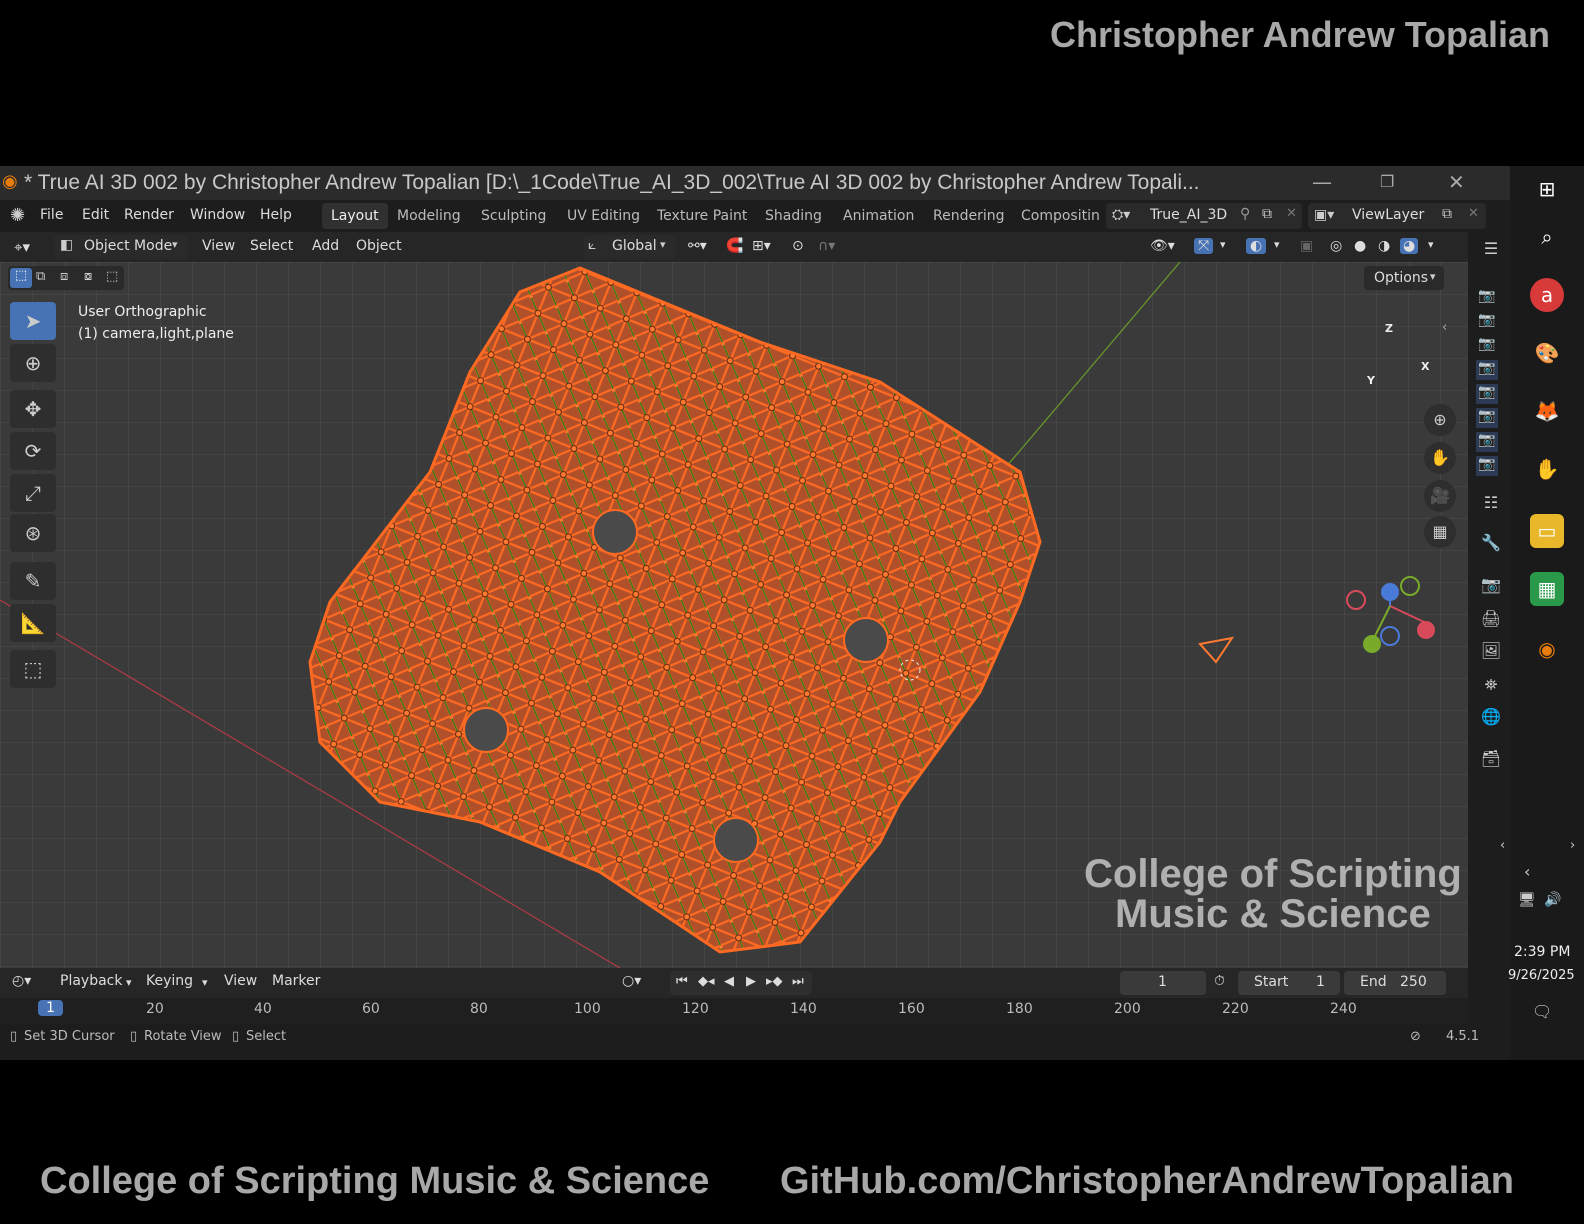  Describe the element at coordinates (1547, 353) in the screenshot. I see `app-icon-paint: 🎨` at that location.